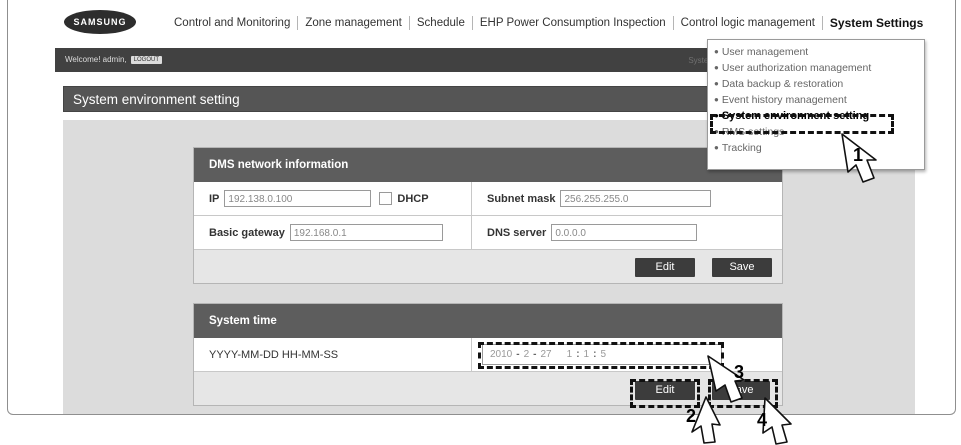  Describe the element at coordinates (784, 100) in the screenshot. I see `menu-item-label: Event history management` at that location.